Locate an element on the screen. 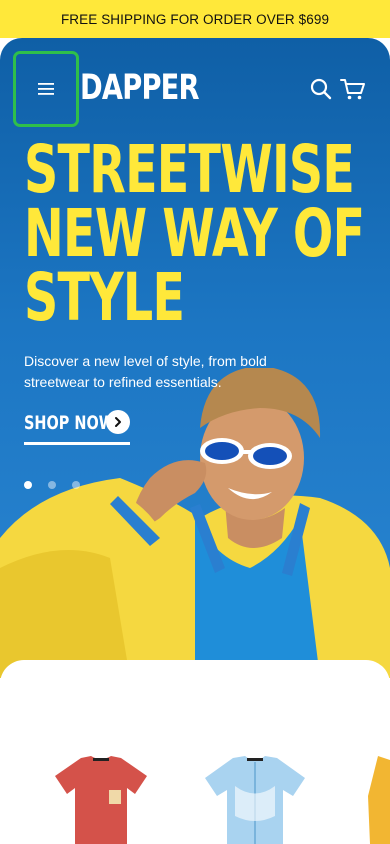  menu-button is located at coordinates (46, 89).